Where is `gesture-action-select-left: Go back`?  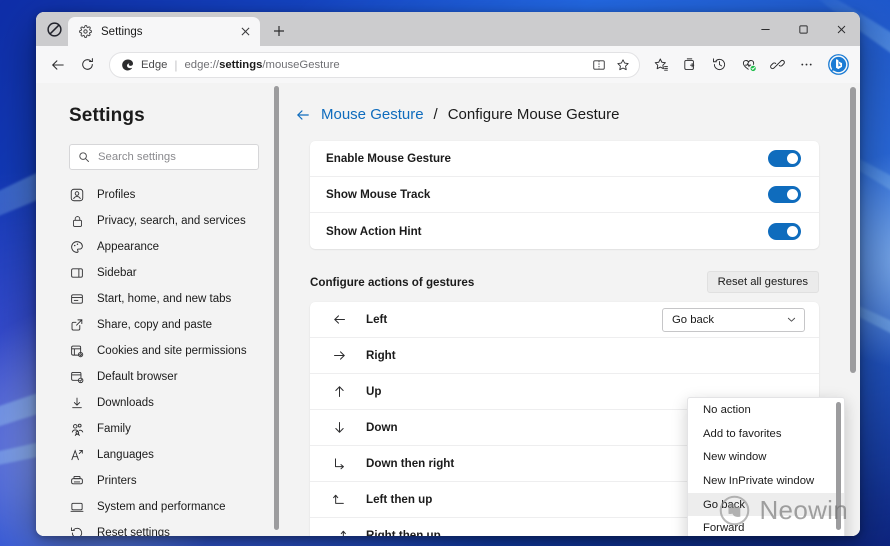
gesture-action-select-left: Go back is located at coordinates (733, 319).